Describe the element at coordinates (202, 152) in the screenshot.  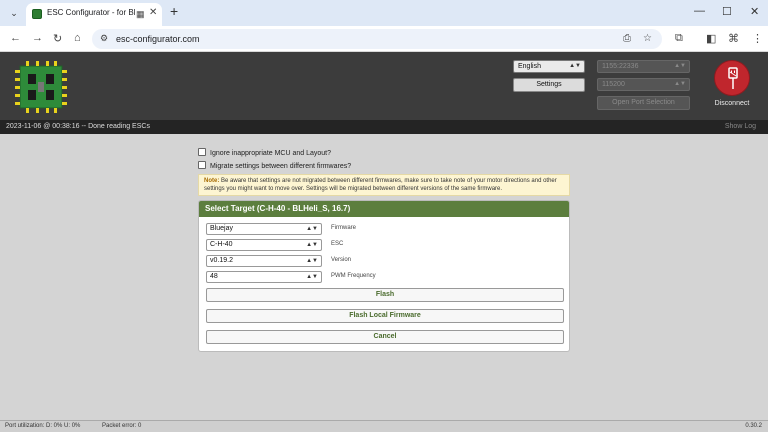
I see `ignore-mcu-checkbox` at that location.